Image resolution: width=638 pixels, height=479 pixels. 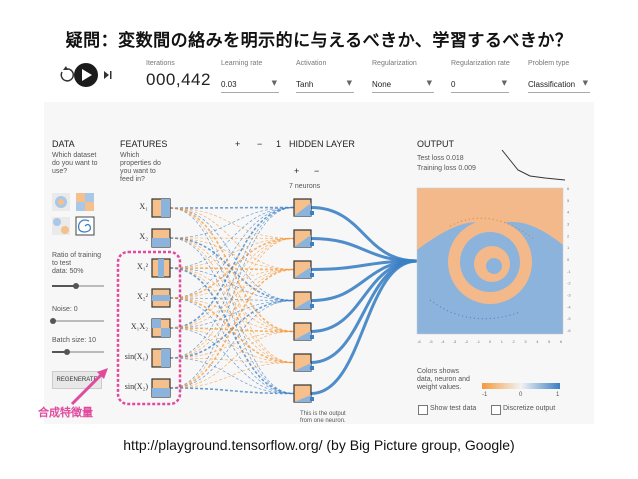 What do you see at coordinates (521, 395) in the screenshot?
I see `scale-mid: 0` at bounding box center [521, 395].